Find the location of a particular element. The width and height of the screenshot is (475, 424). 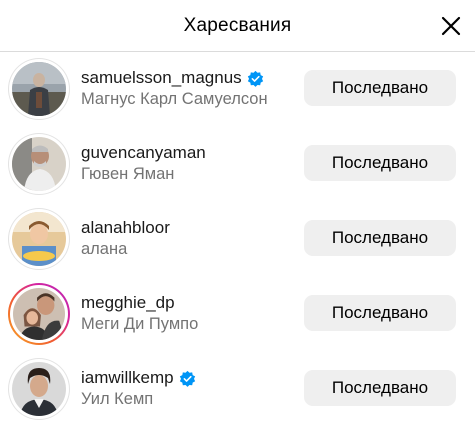

avatar-story-ring is located at coordinates (39, 314).